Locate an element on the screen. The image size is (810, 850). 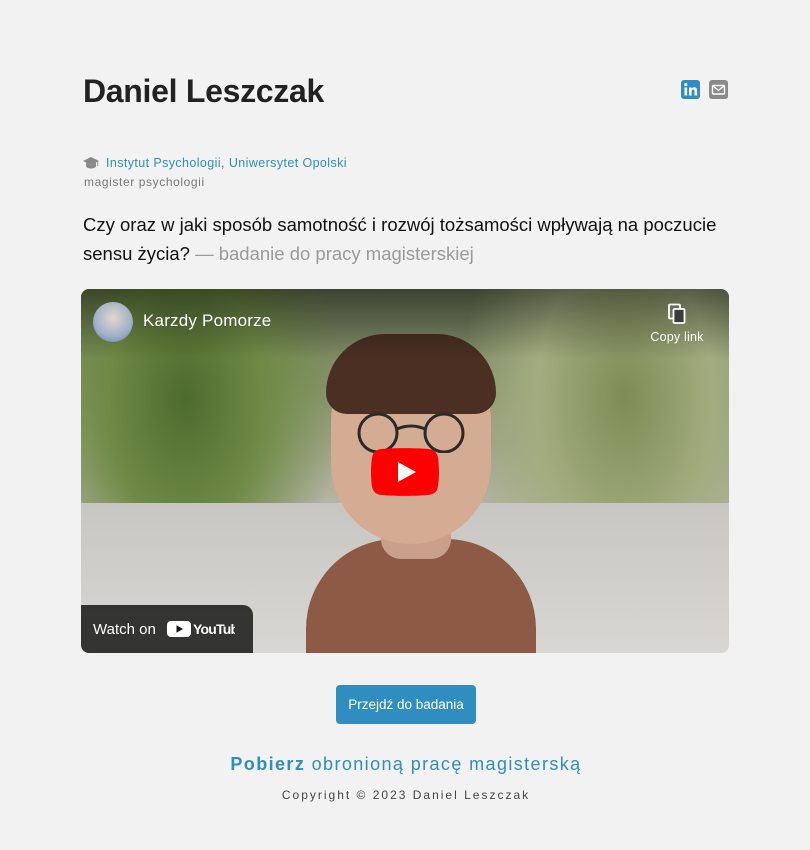
linkedin-link is located at coordinates (690, 89).